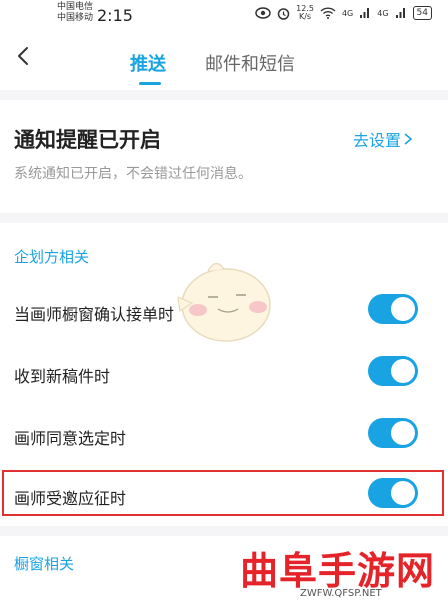 The height and width of the screenshot is (601, 448). What do you see at coordinates (94, 314) in the screenshot?
I see `toggle-label-window-accept: 当画师橱窗确认接单时` at bounding box center [94, 314].